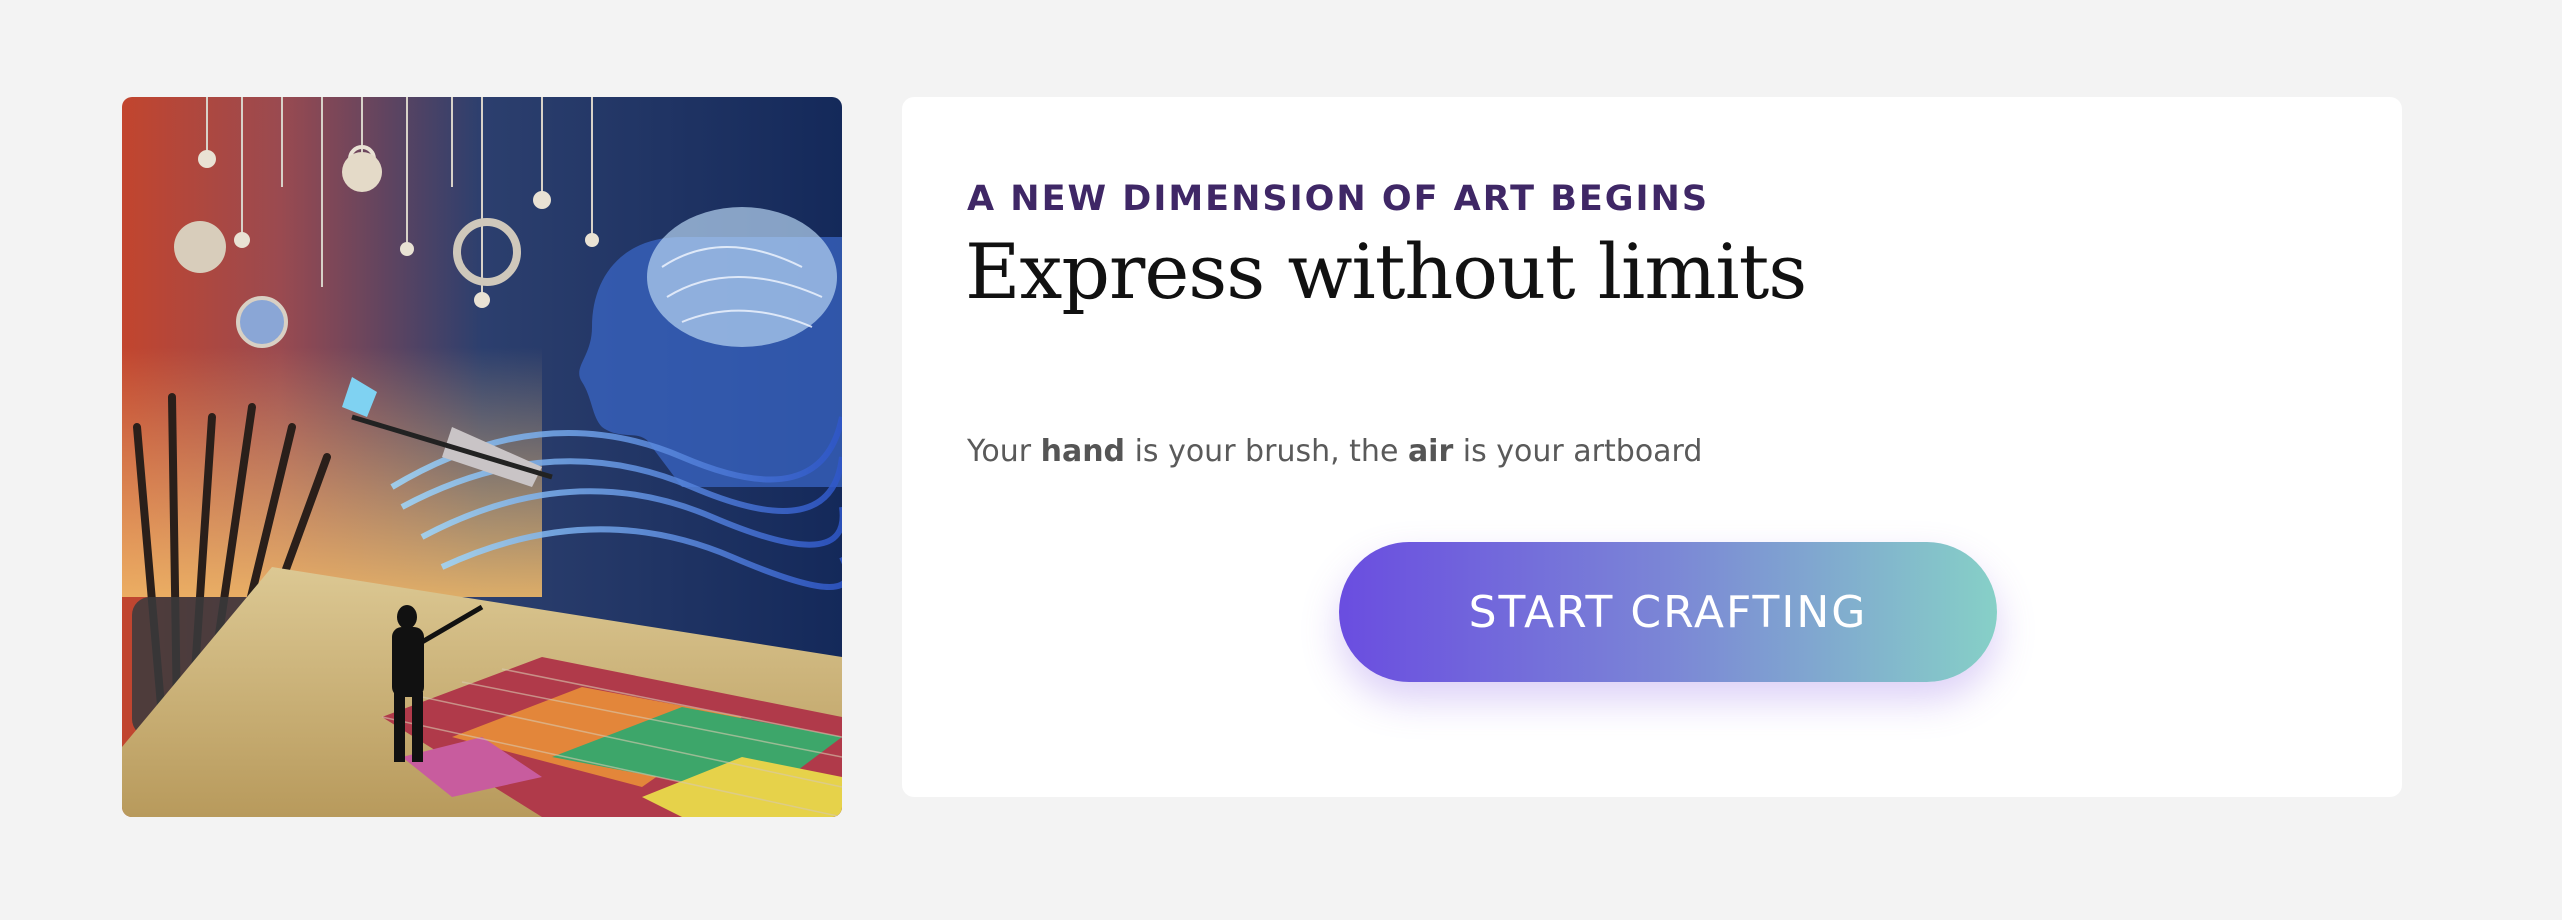 The image size is (2562, 920). I want to click on start-crafting-button: START CRAFTING, so click(1668, 612).